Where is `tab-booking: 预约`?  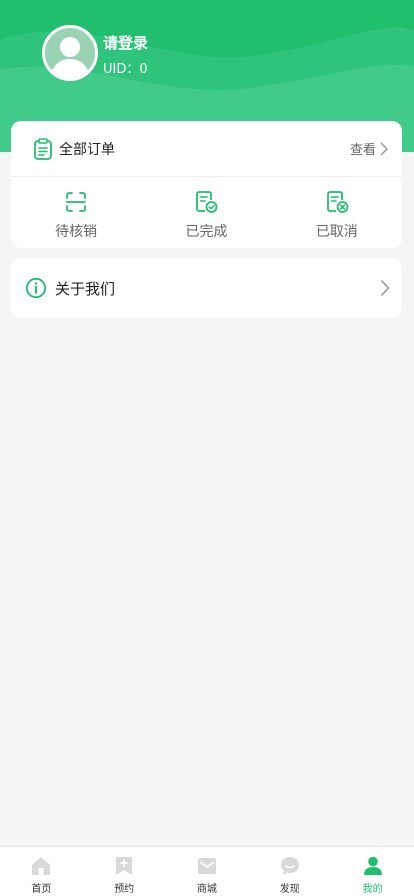 tab-booking: 预约 is located at coordinates (124, 871).